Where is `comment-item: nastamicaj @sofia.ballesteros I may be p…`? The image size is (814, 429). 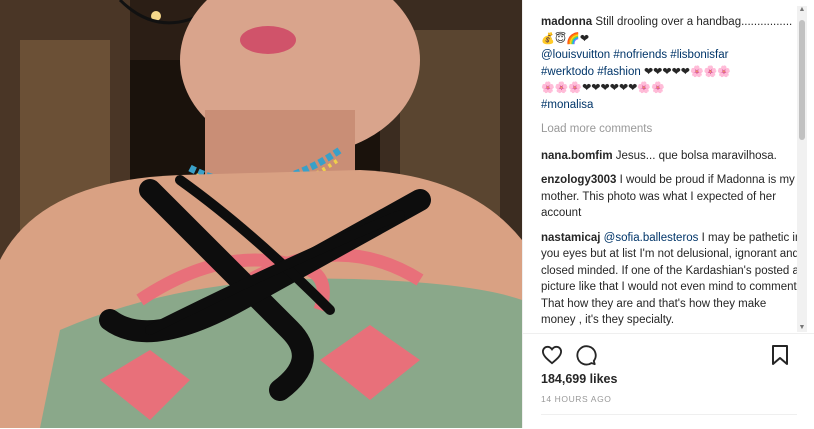 comment-item: nastamicaj @sofia.ballesteros I may be p… is located at coordinates (672, 279).